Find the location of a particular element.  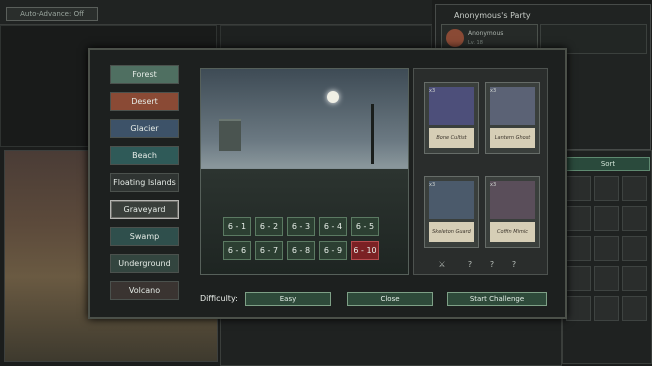

top-bar: Auto-Advance: Off is located at coordinates (216, 12).